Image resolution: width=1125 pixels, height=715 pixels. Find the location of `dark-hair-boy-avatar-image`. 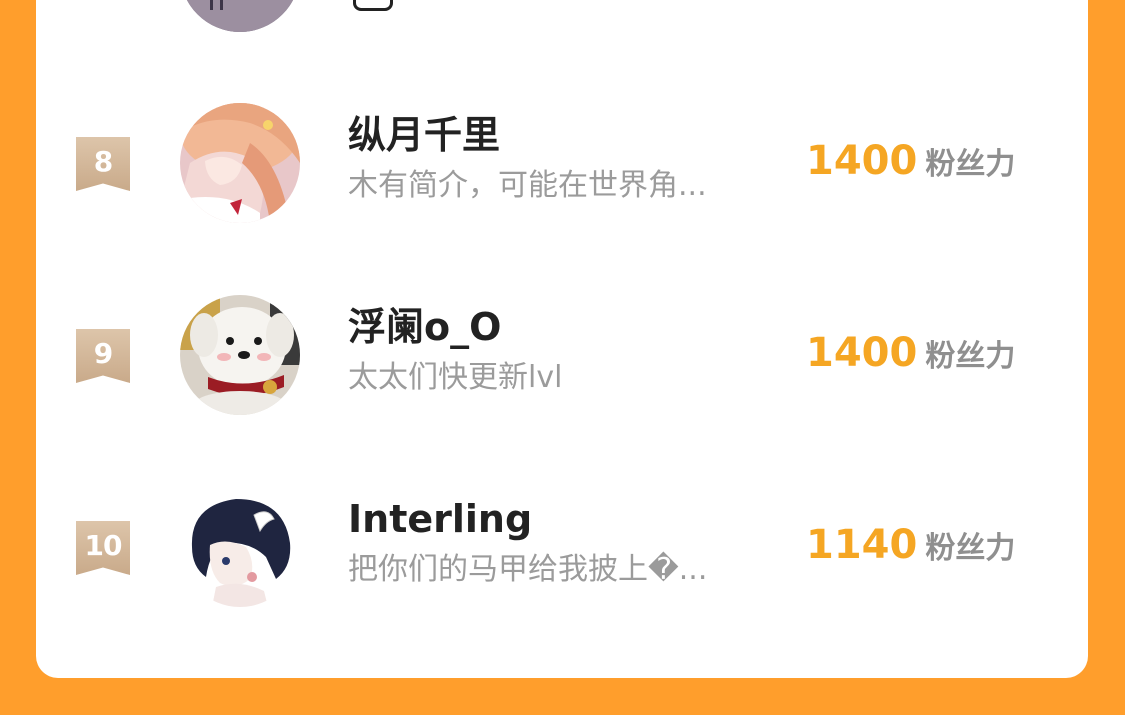

dark-hair-boy-avatar-image is located at coordinates (240, 547).